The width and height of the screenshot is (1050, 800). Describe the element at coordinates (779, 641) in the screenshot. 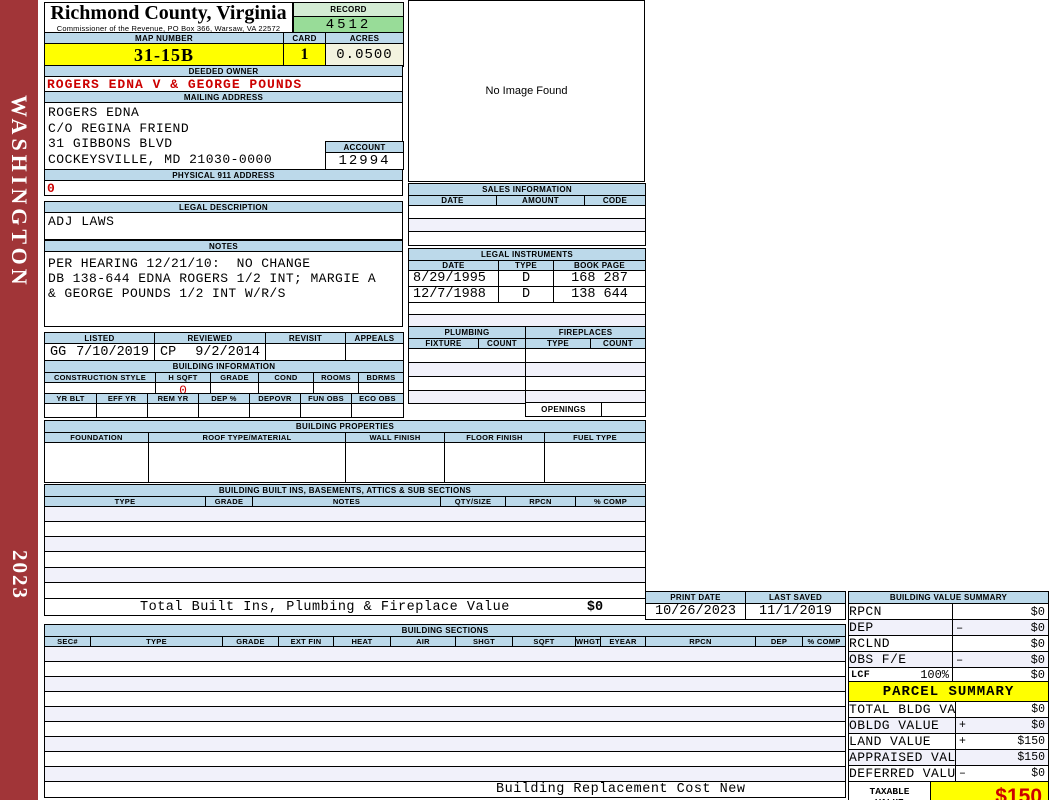

I see `col-header: DEP` at that location.